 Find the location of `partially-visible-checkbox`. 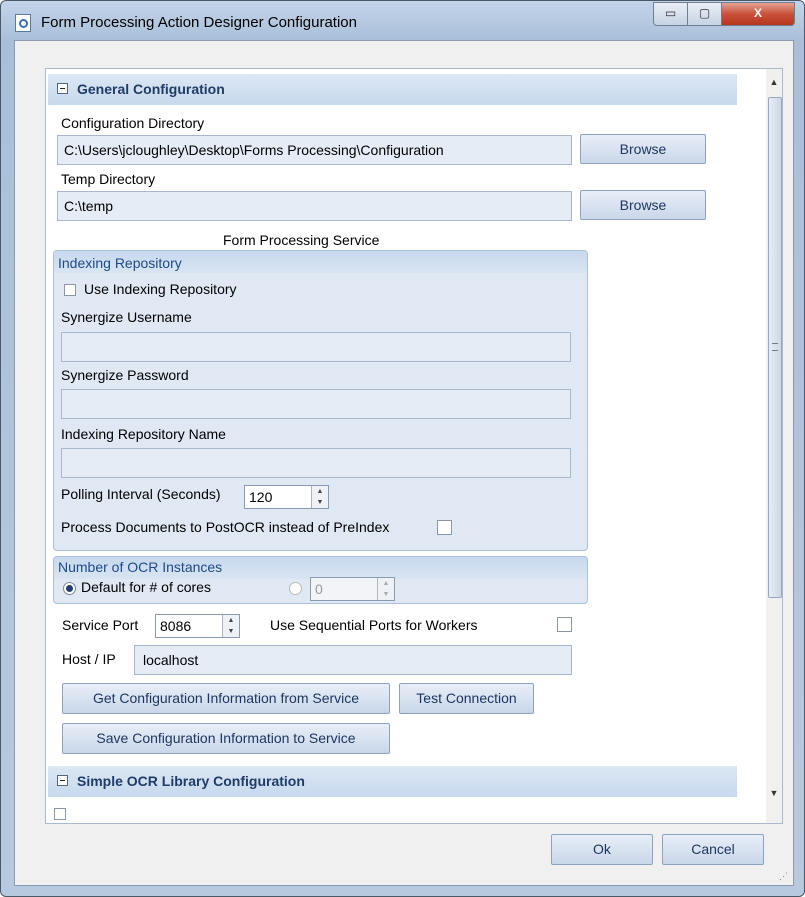

partially-visible-checkbox is located at coordinates (60, 814).